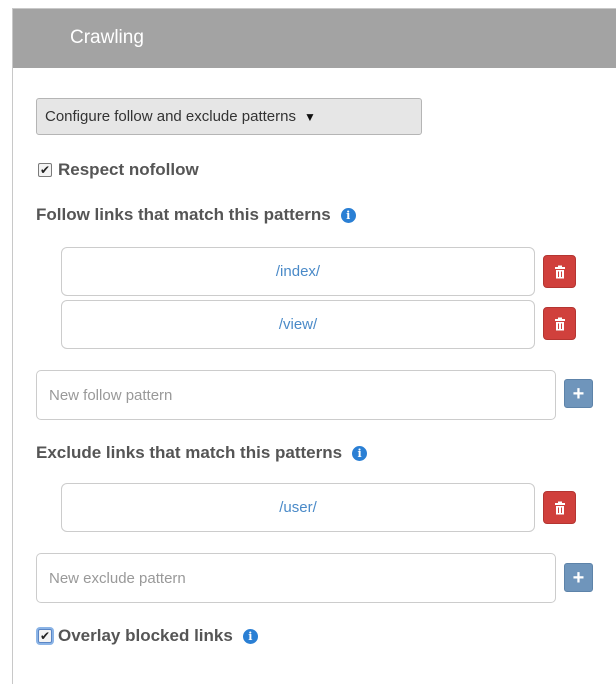 Image resolution: width=616 pixels, height=684 pixels. I want to click on delete-exclude-pattern-button, so click(559, 507).